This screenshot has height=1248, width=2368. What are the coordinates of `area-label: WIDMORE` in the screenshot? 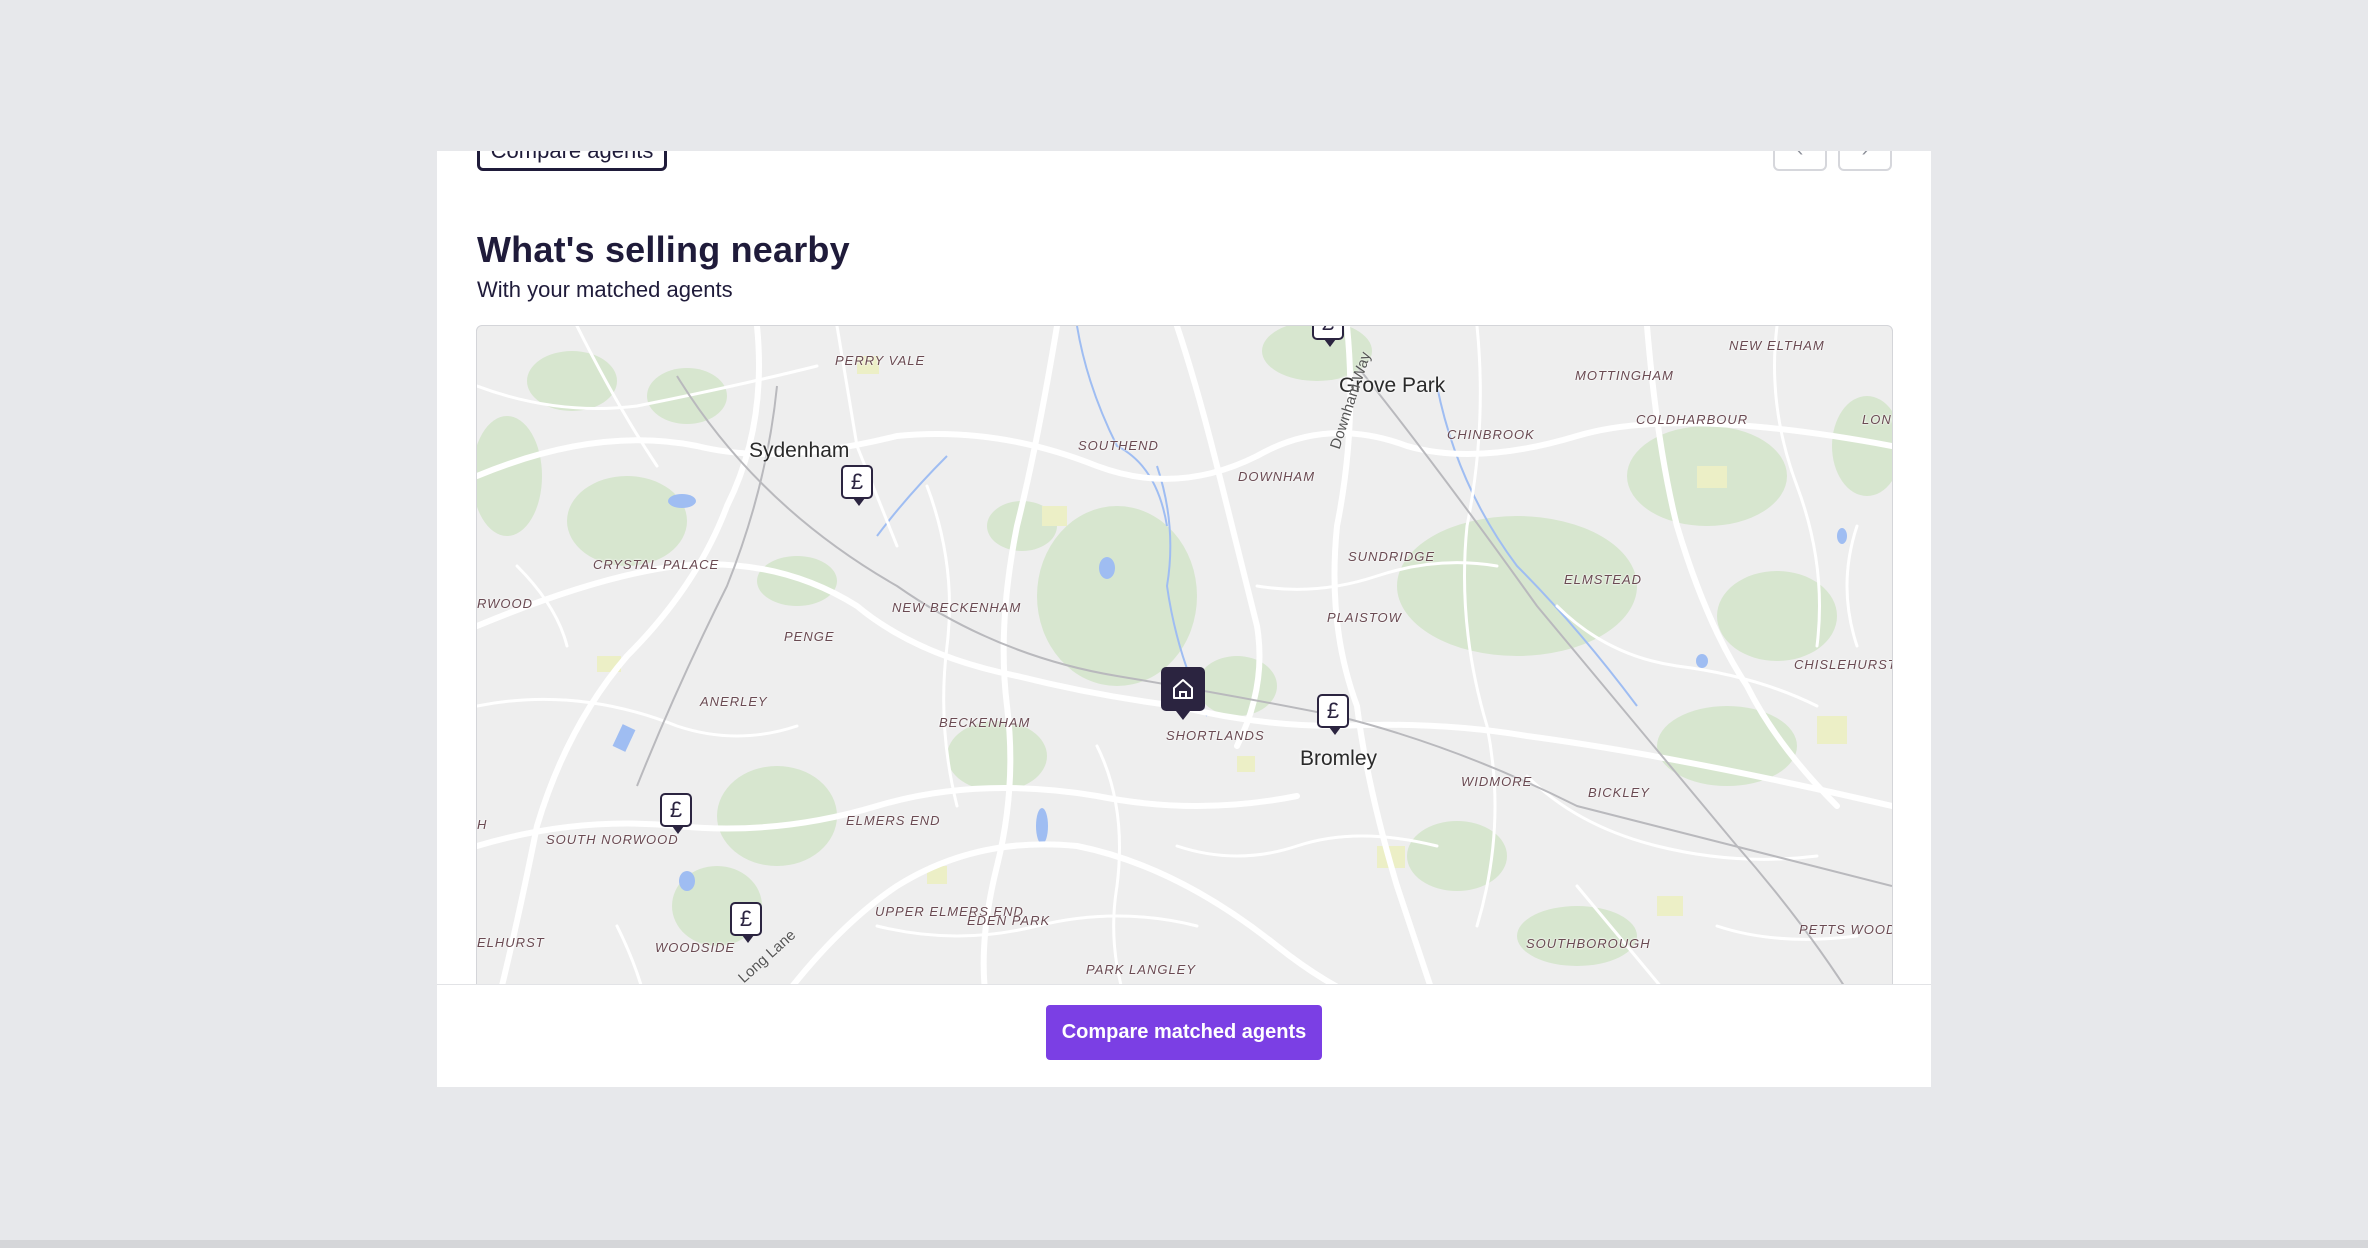 It's located at (1497, 781).